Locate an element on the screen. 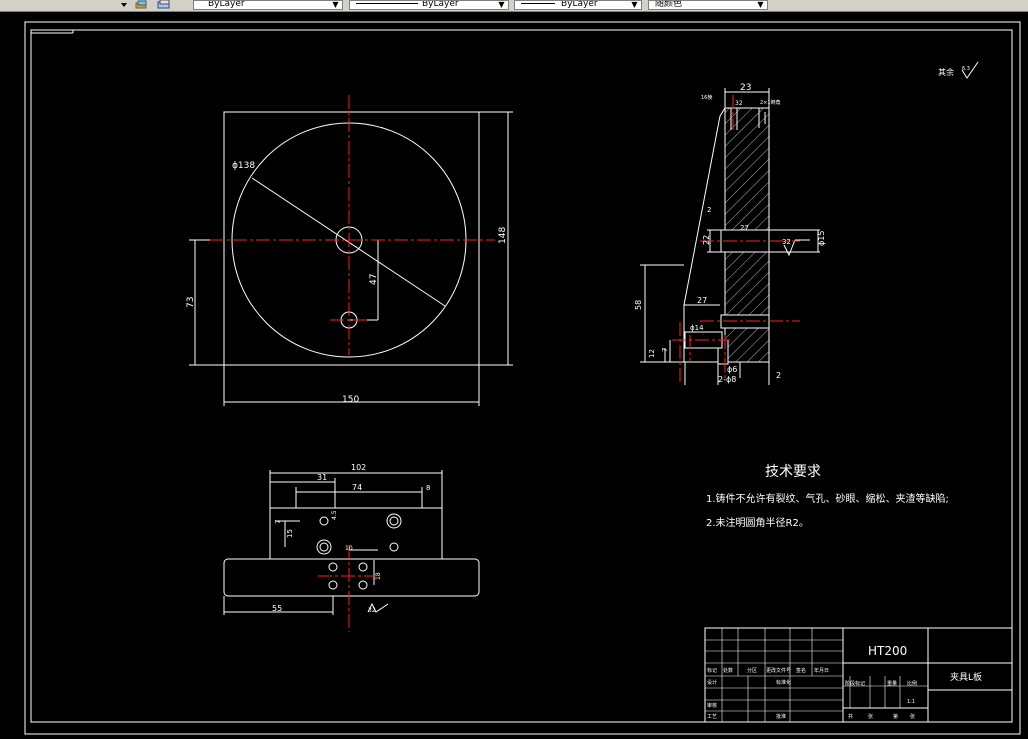  side-dim-12: 12 is located at coordinates (652, 353).